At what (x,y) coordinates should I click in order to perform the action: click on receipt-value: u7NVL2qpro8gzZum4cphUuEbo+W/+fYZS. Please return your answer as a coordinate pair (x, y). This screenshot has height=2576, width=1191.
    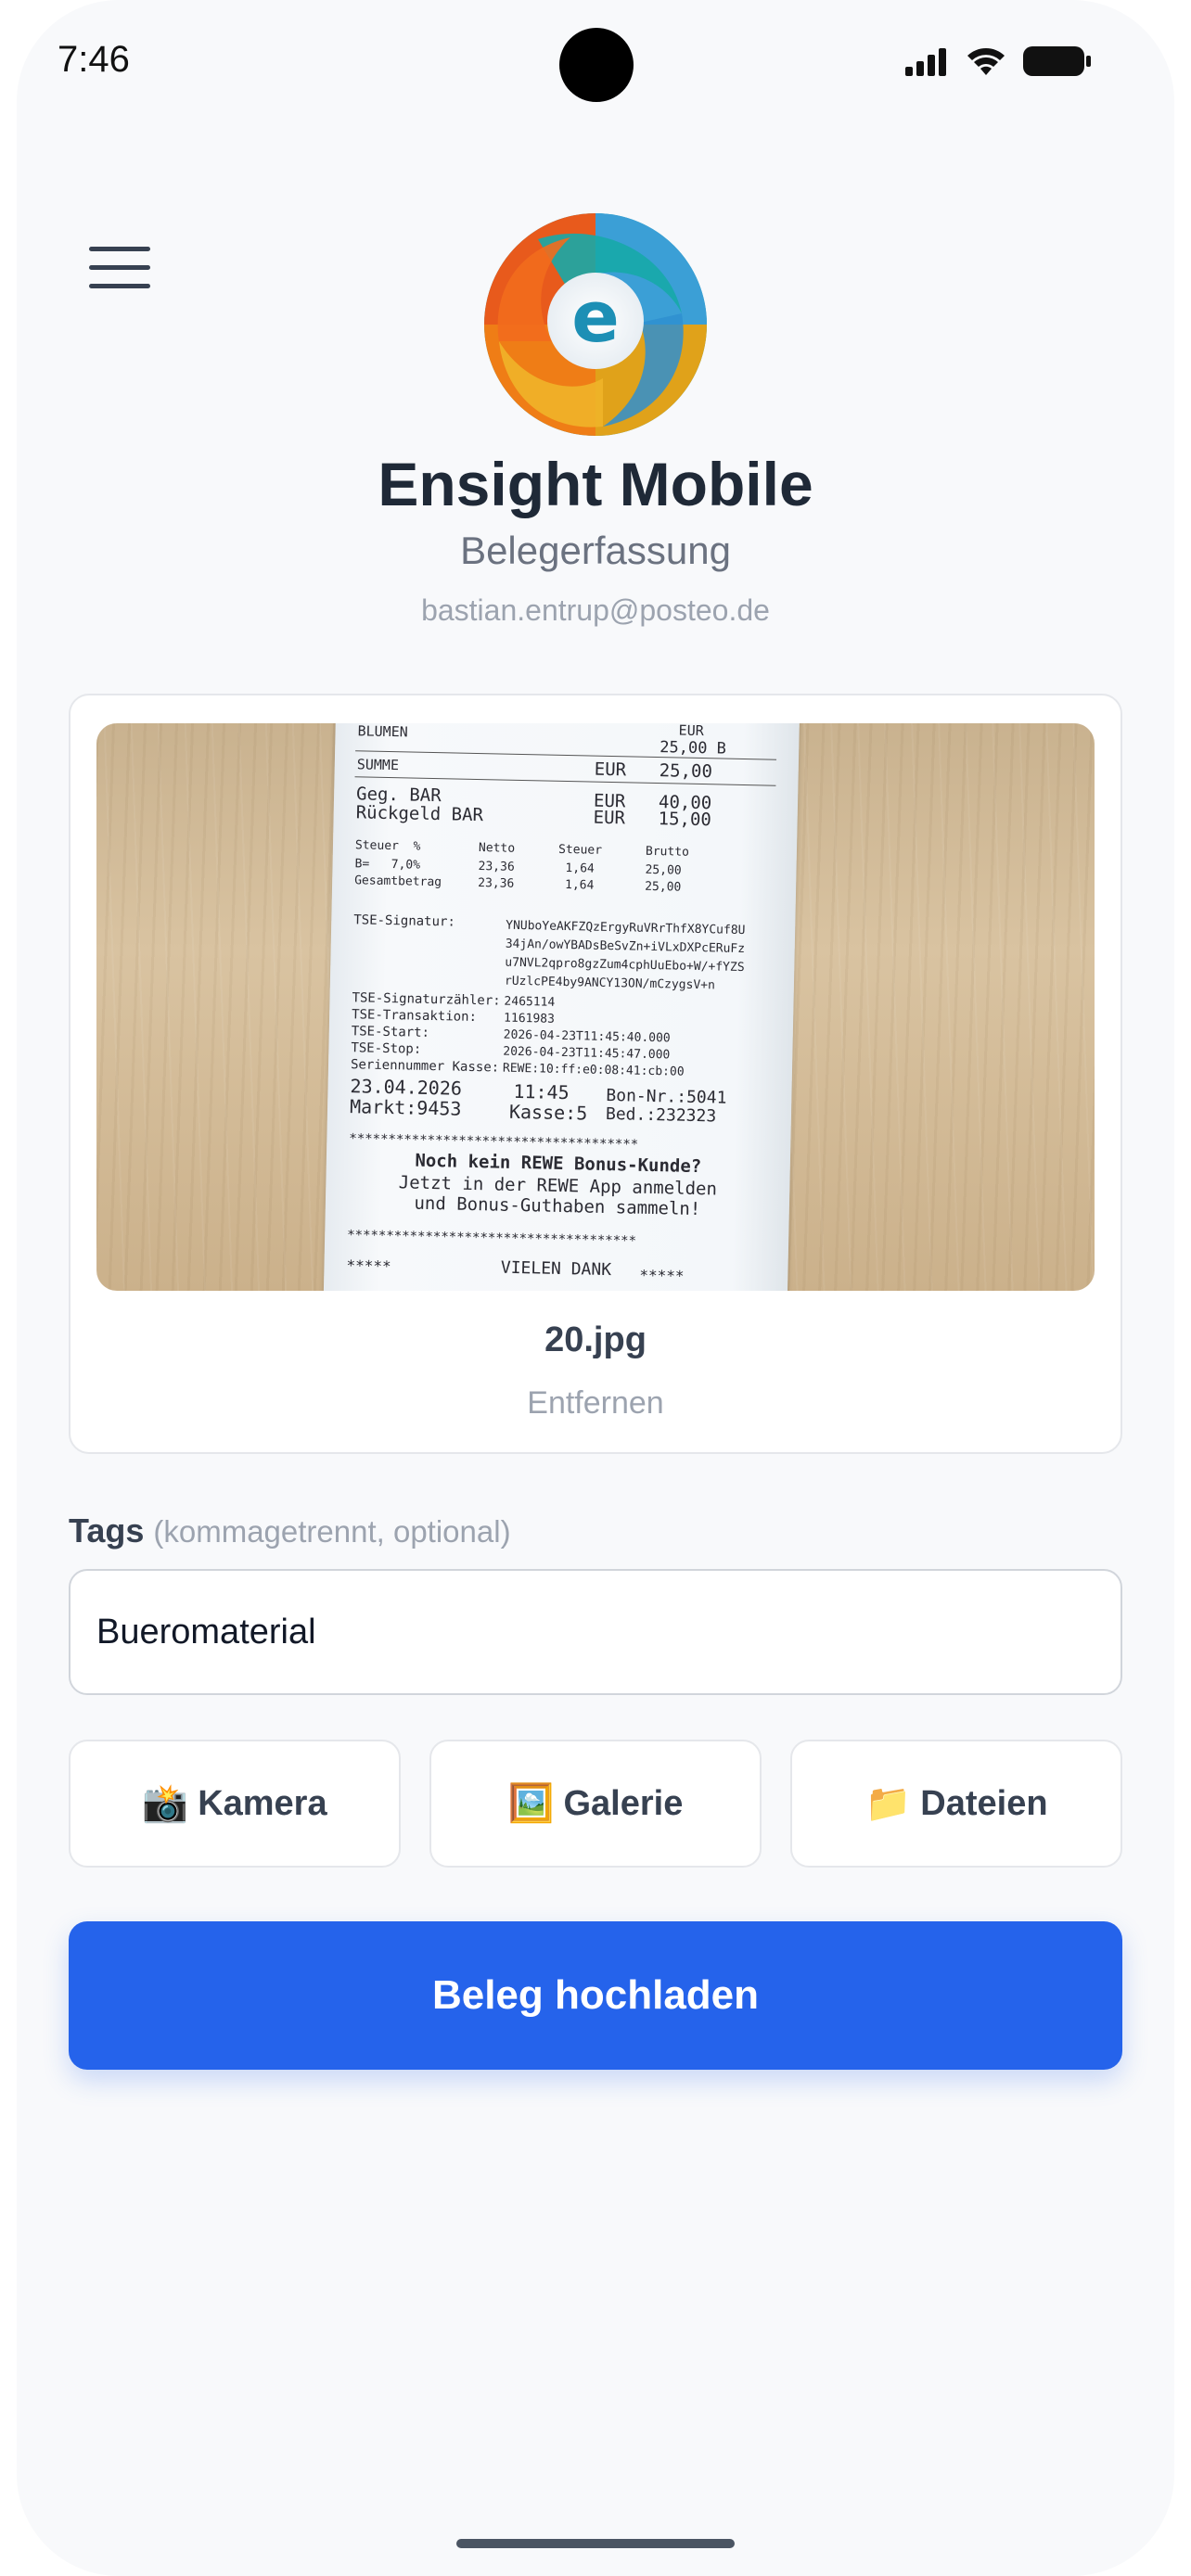
    Looking at the image, I should click on (625, 965).